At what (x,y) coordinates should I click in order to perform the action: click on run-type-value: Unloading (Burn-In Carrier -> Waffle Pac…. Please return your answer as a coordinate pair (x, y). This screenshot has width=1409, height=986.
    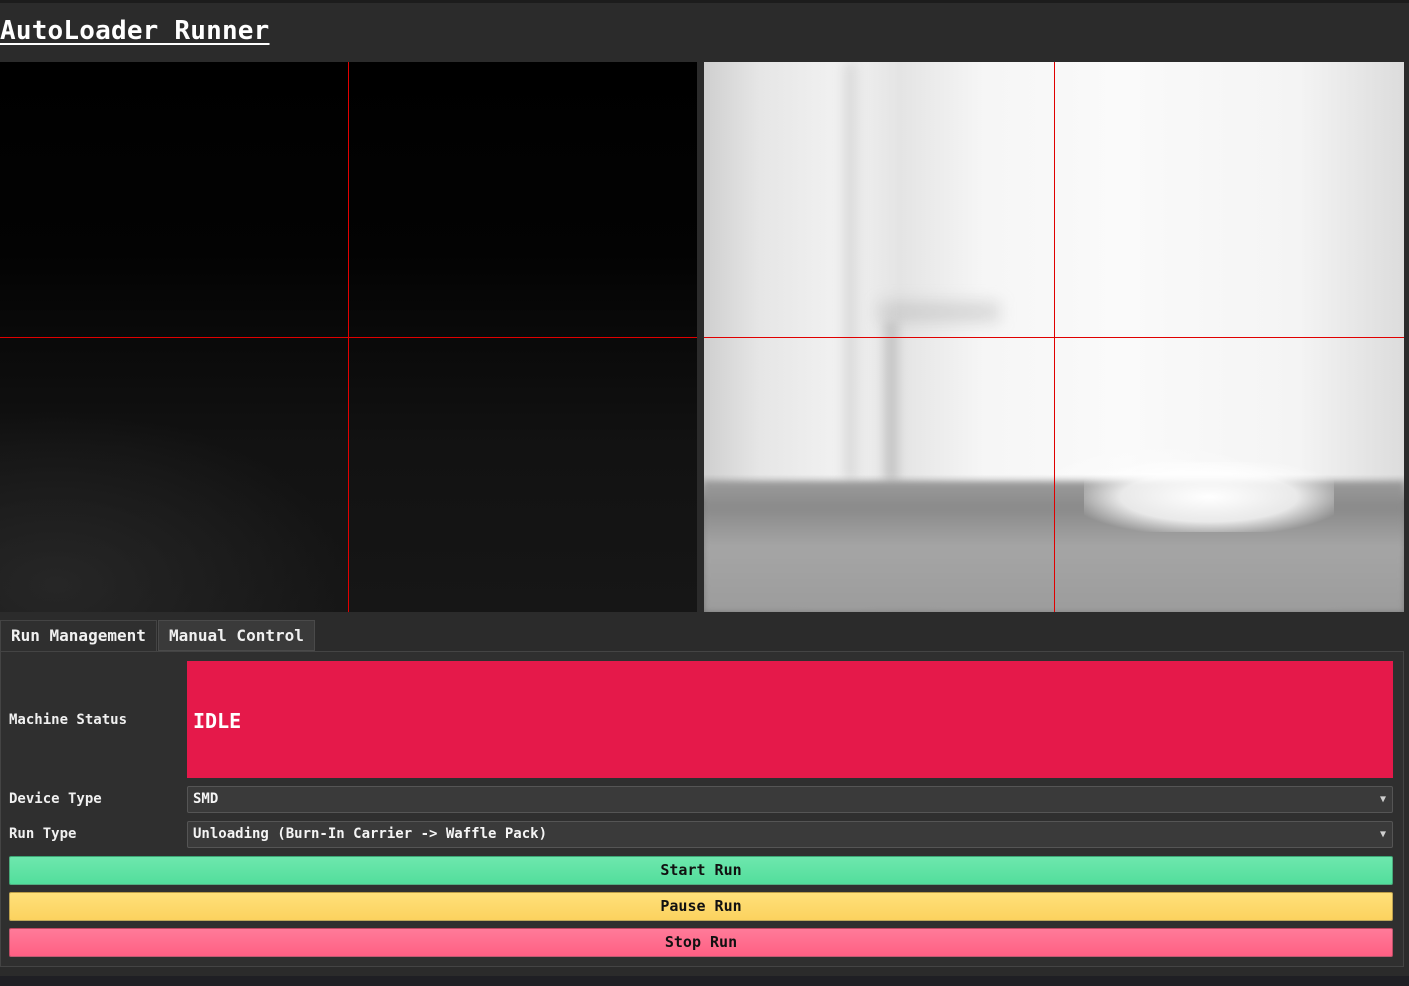
    Looking at the image, I should click on (370, 834).